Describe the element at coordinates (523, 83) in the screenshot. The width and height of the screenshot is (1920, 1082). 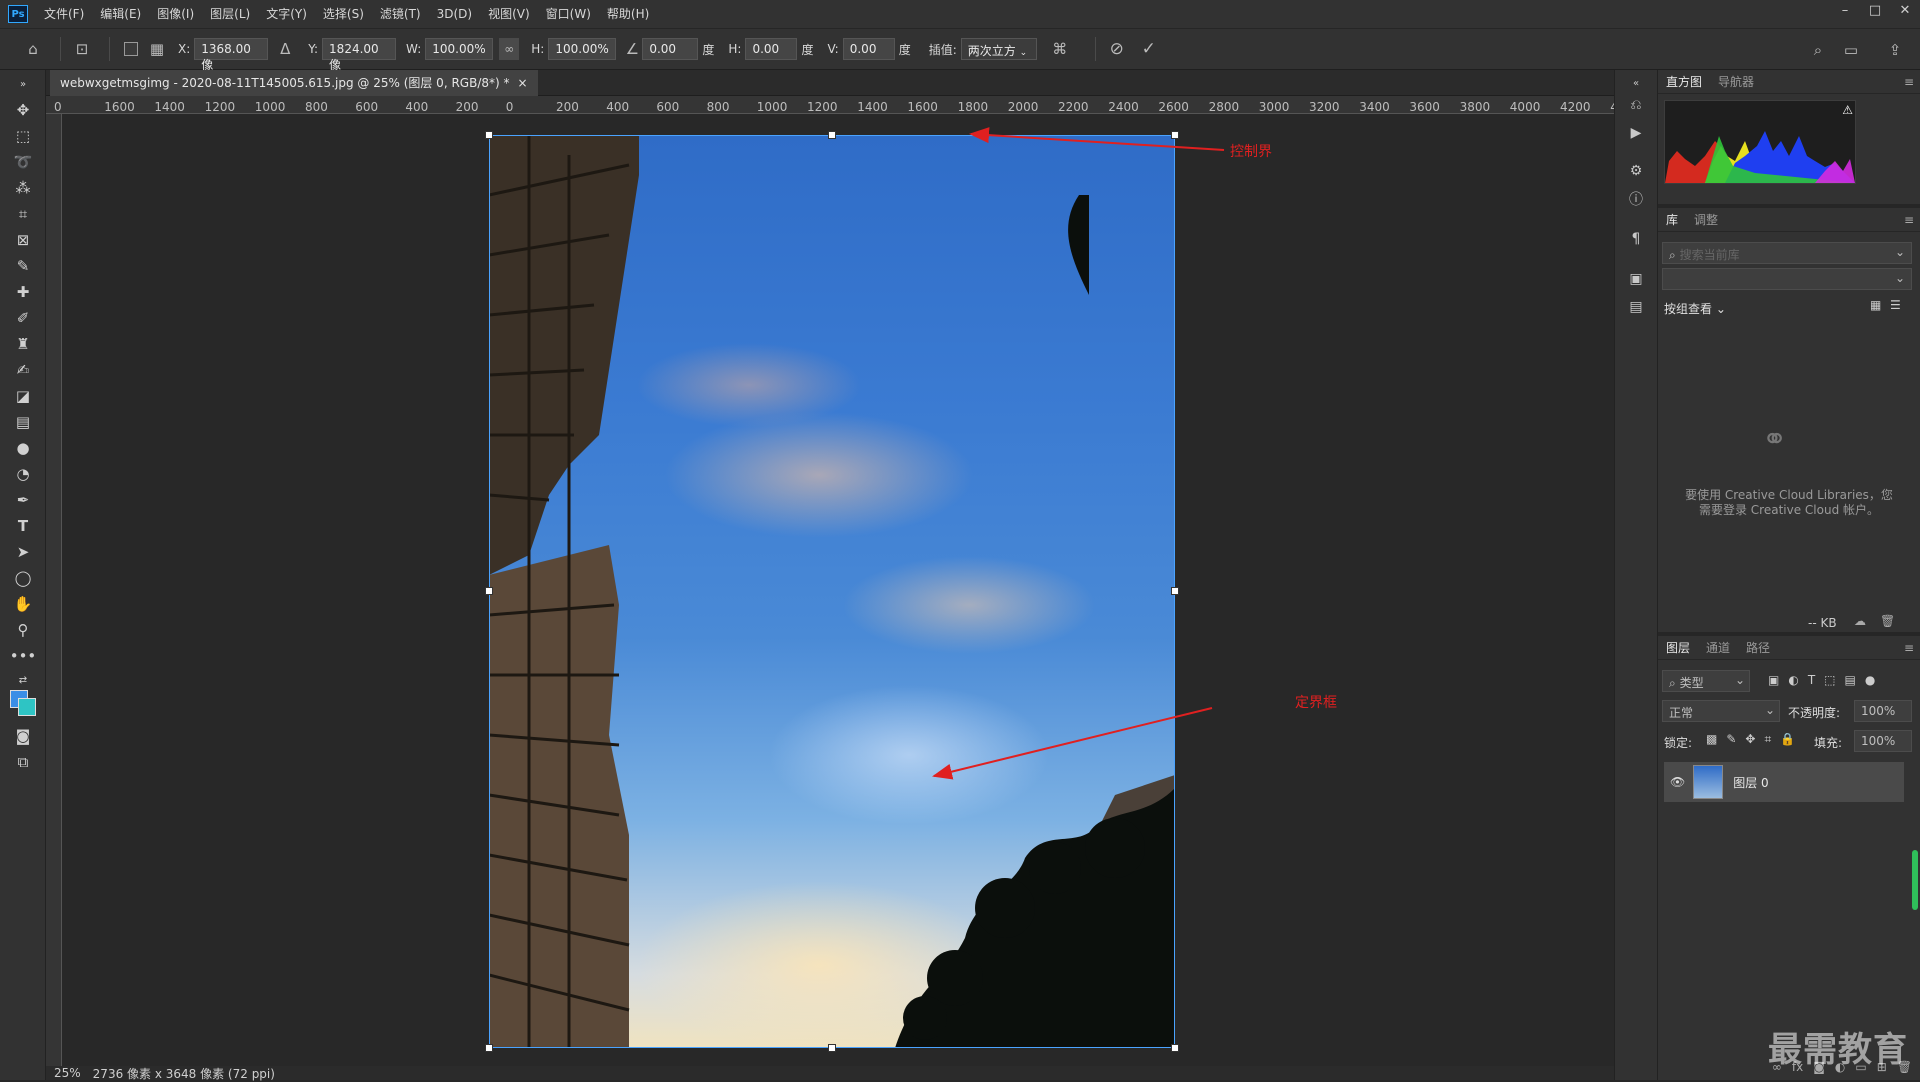
I see `close-tab-icon: ×` at that location.